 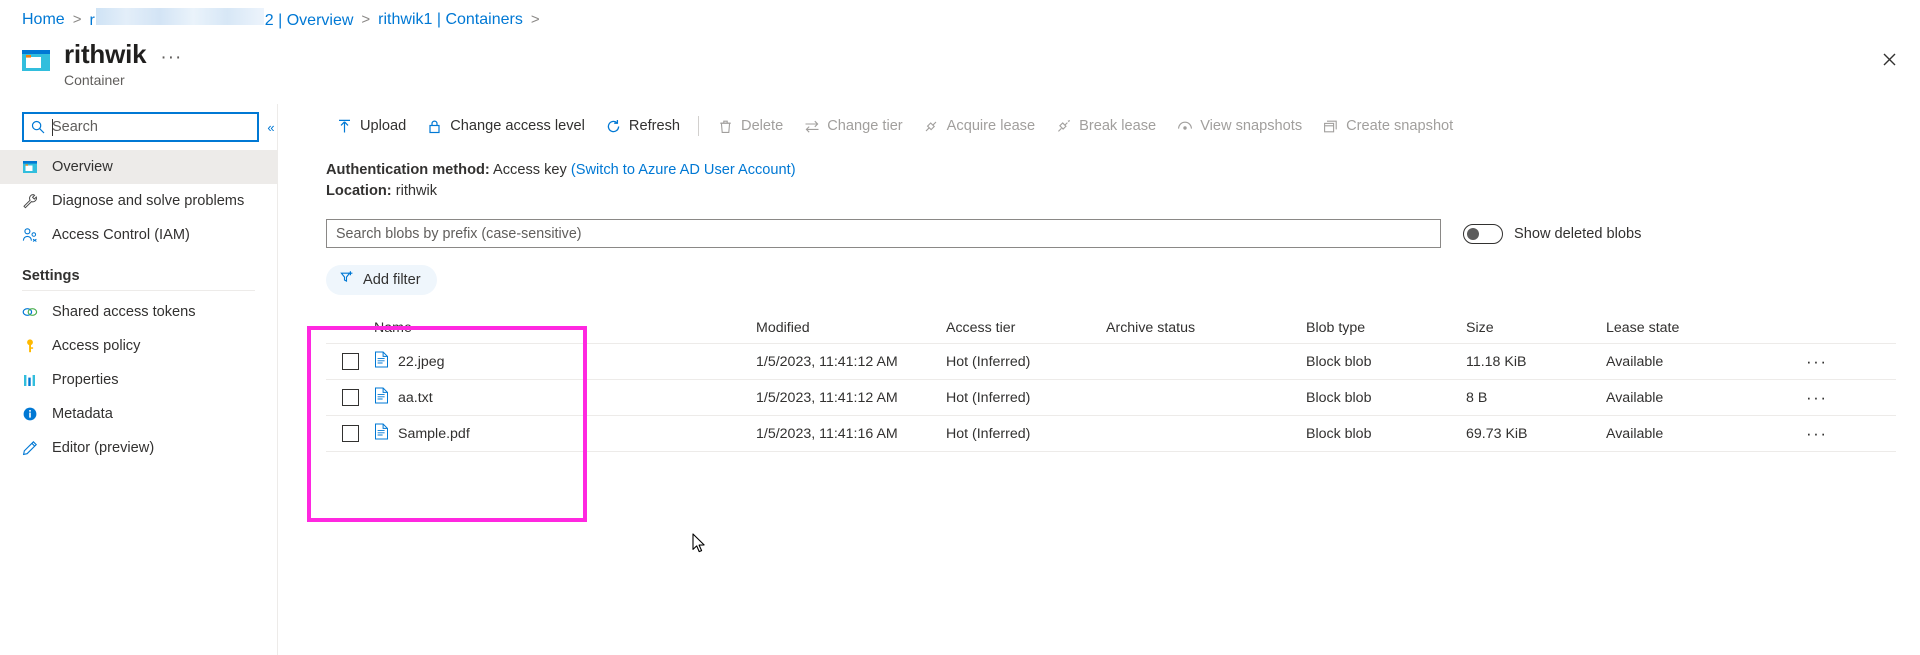 I want to click on sidebar-group-settings: Settings, so click(x=51, y=276).